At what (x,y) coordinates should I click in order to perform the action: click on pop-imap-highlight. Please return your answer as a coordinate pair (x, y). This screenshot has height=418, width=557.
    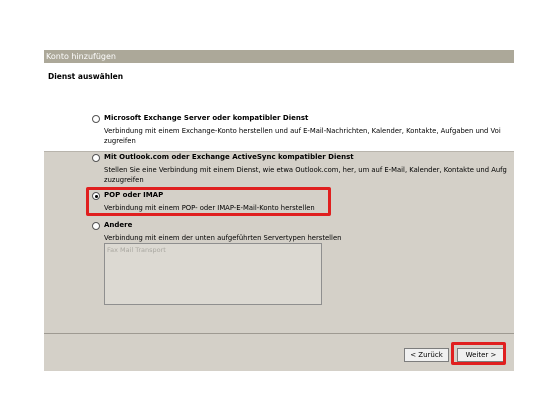
    Looking at the image, I should click on (208, 201).